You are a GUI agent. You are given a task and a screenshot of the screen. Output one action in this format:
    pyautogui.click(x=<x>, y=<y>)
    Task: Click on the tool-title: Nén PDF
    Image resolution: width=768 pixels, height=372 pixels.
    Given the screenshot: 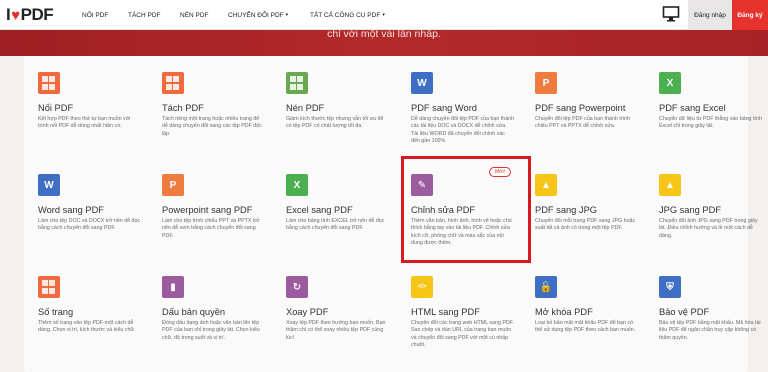 What is the action you would take?
    pyautogui.click(x=305, y=108)
    